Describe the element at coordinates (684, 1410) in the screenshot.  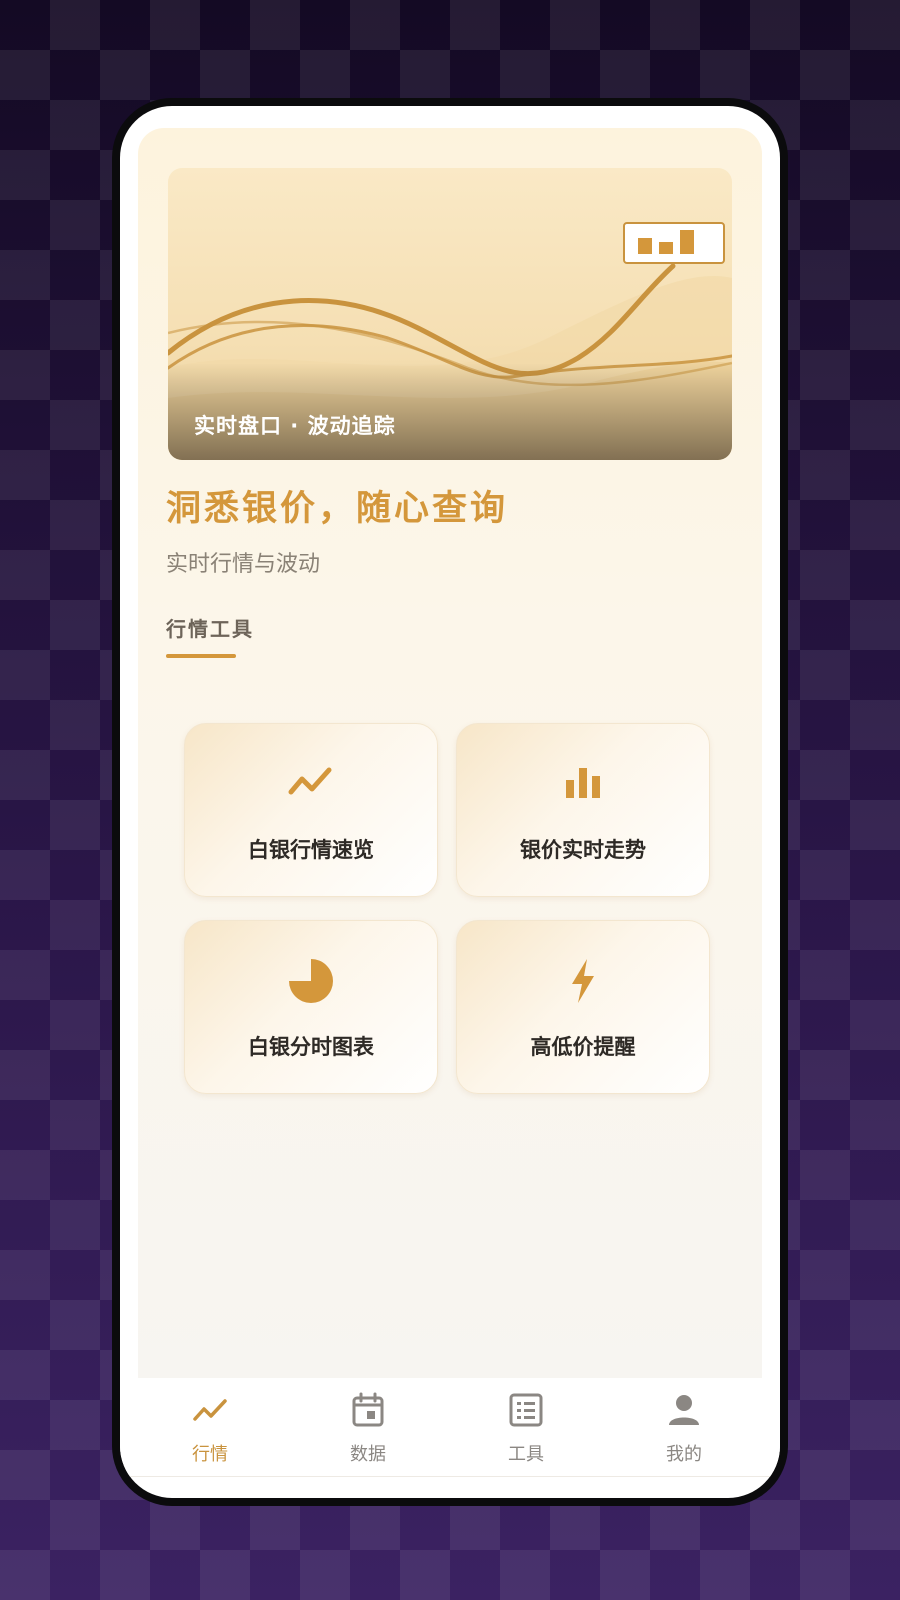
I see `person-icon` at that location.